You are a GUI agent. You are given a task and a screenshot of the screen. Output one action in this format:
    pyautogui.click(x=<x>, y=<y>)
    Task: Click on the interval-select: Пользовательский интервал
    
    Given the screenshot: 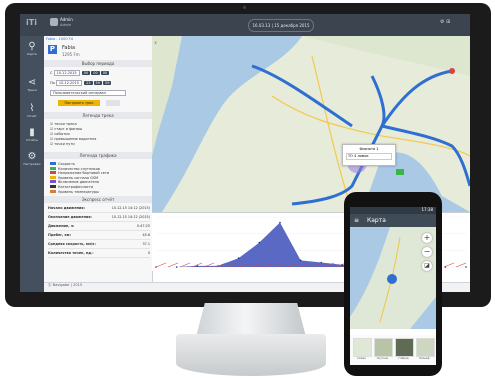 What is the action you would take?
    pyautogui.click(x=88, y=93)
    